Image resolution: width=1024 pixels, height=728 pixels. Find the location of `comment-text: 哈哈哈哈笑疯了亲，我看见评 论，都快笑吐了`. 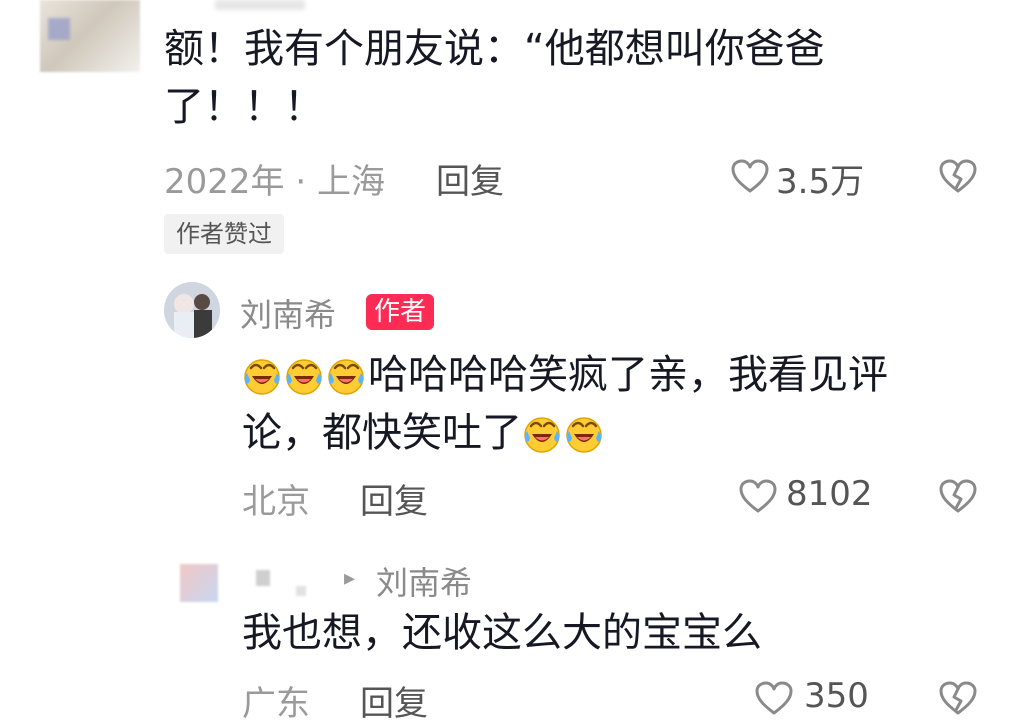

comment-text: 哈哈哈哈笑疯了亲，我看见评 论，都快笑吐了 is located at coordinates (565, 404).